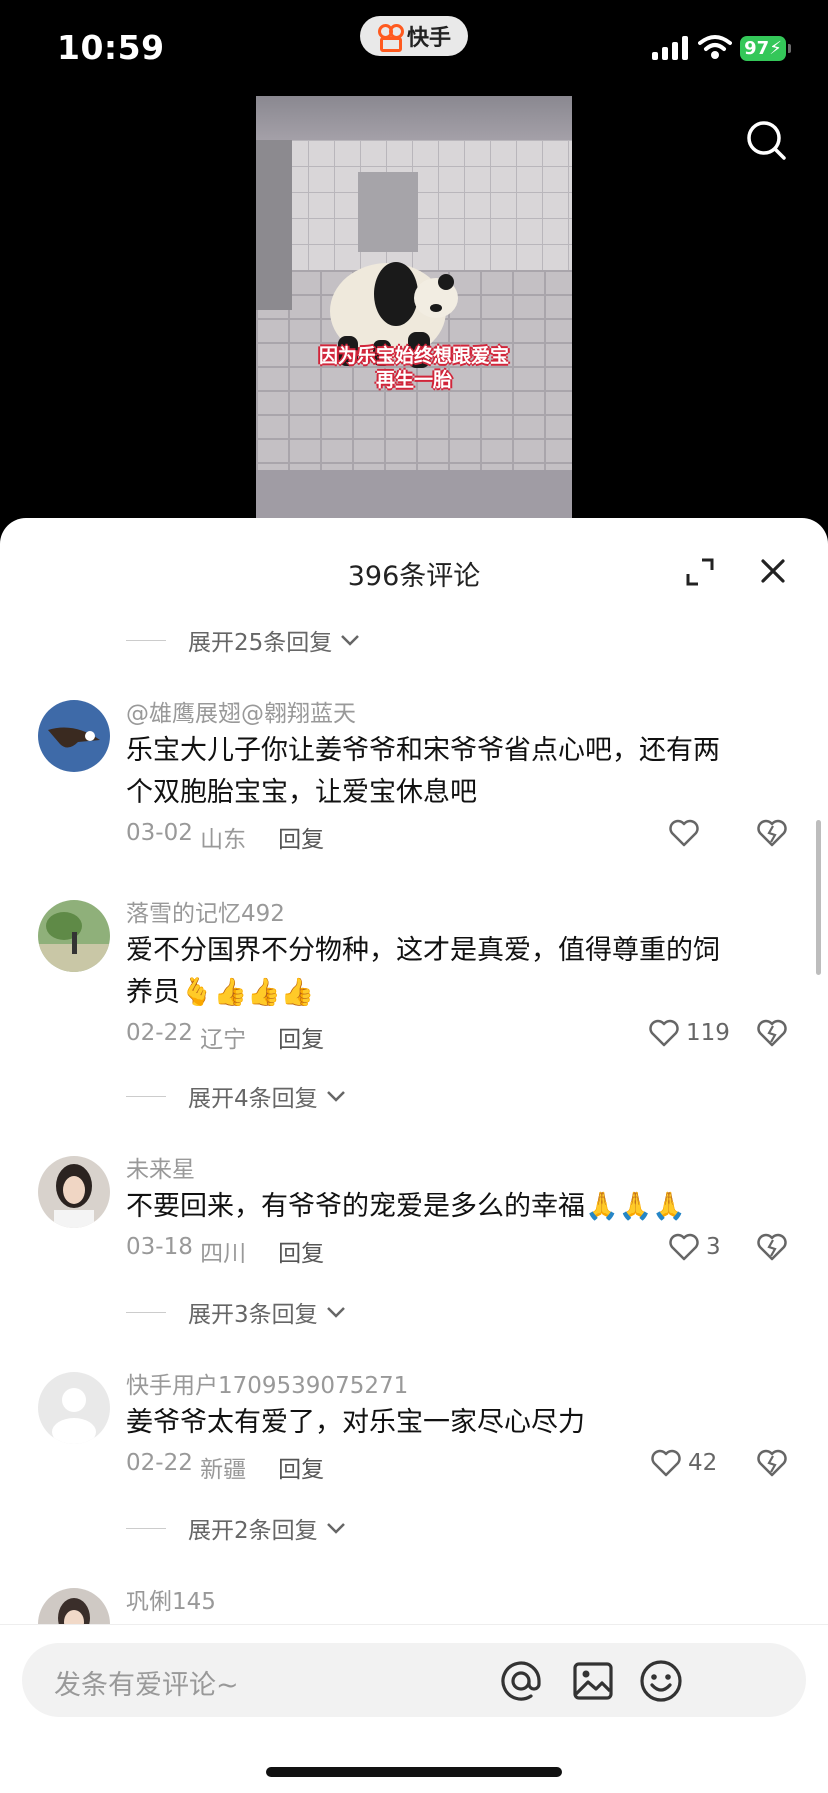  I want to click on comment-region: 新疆, so click(223, 1470).